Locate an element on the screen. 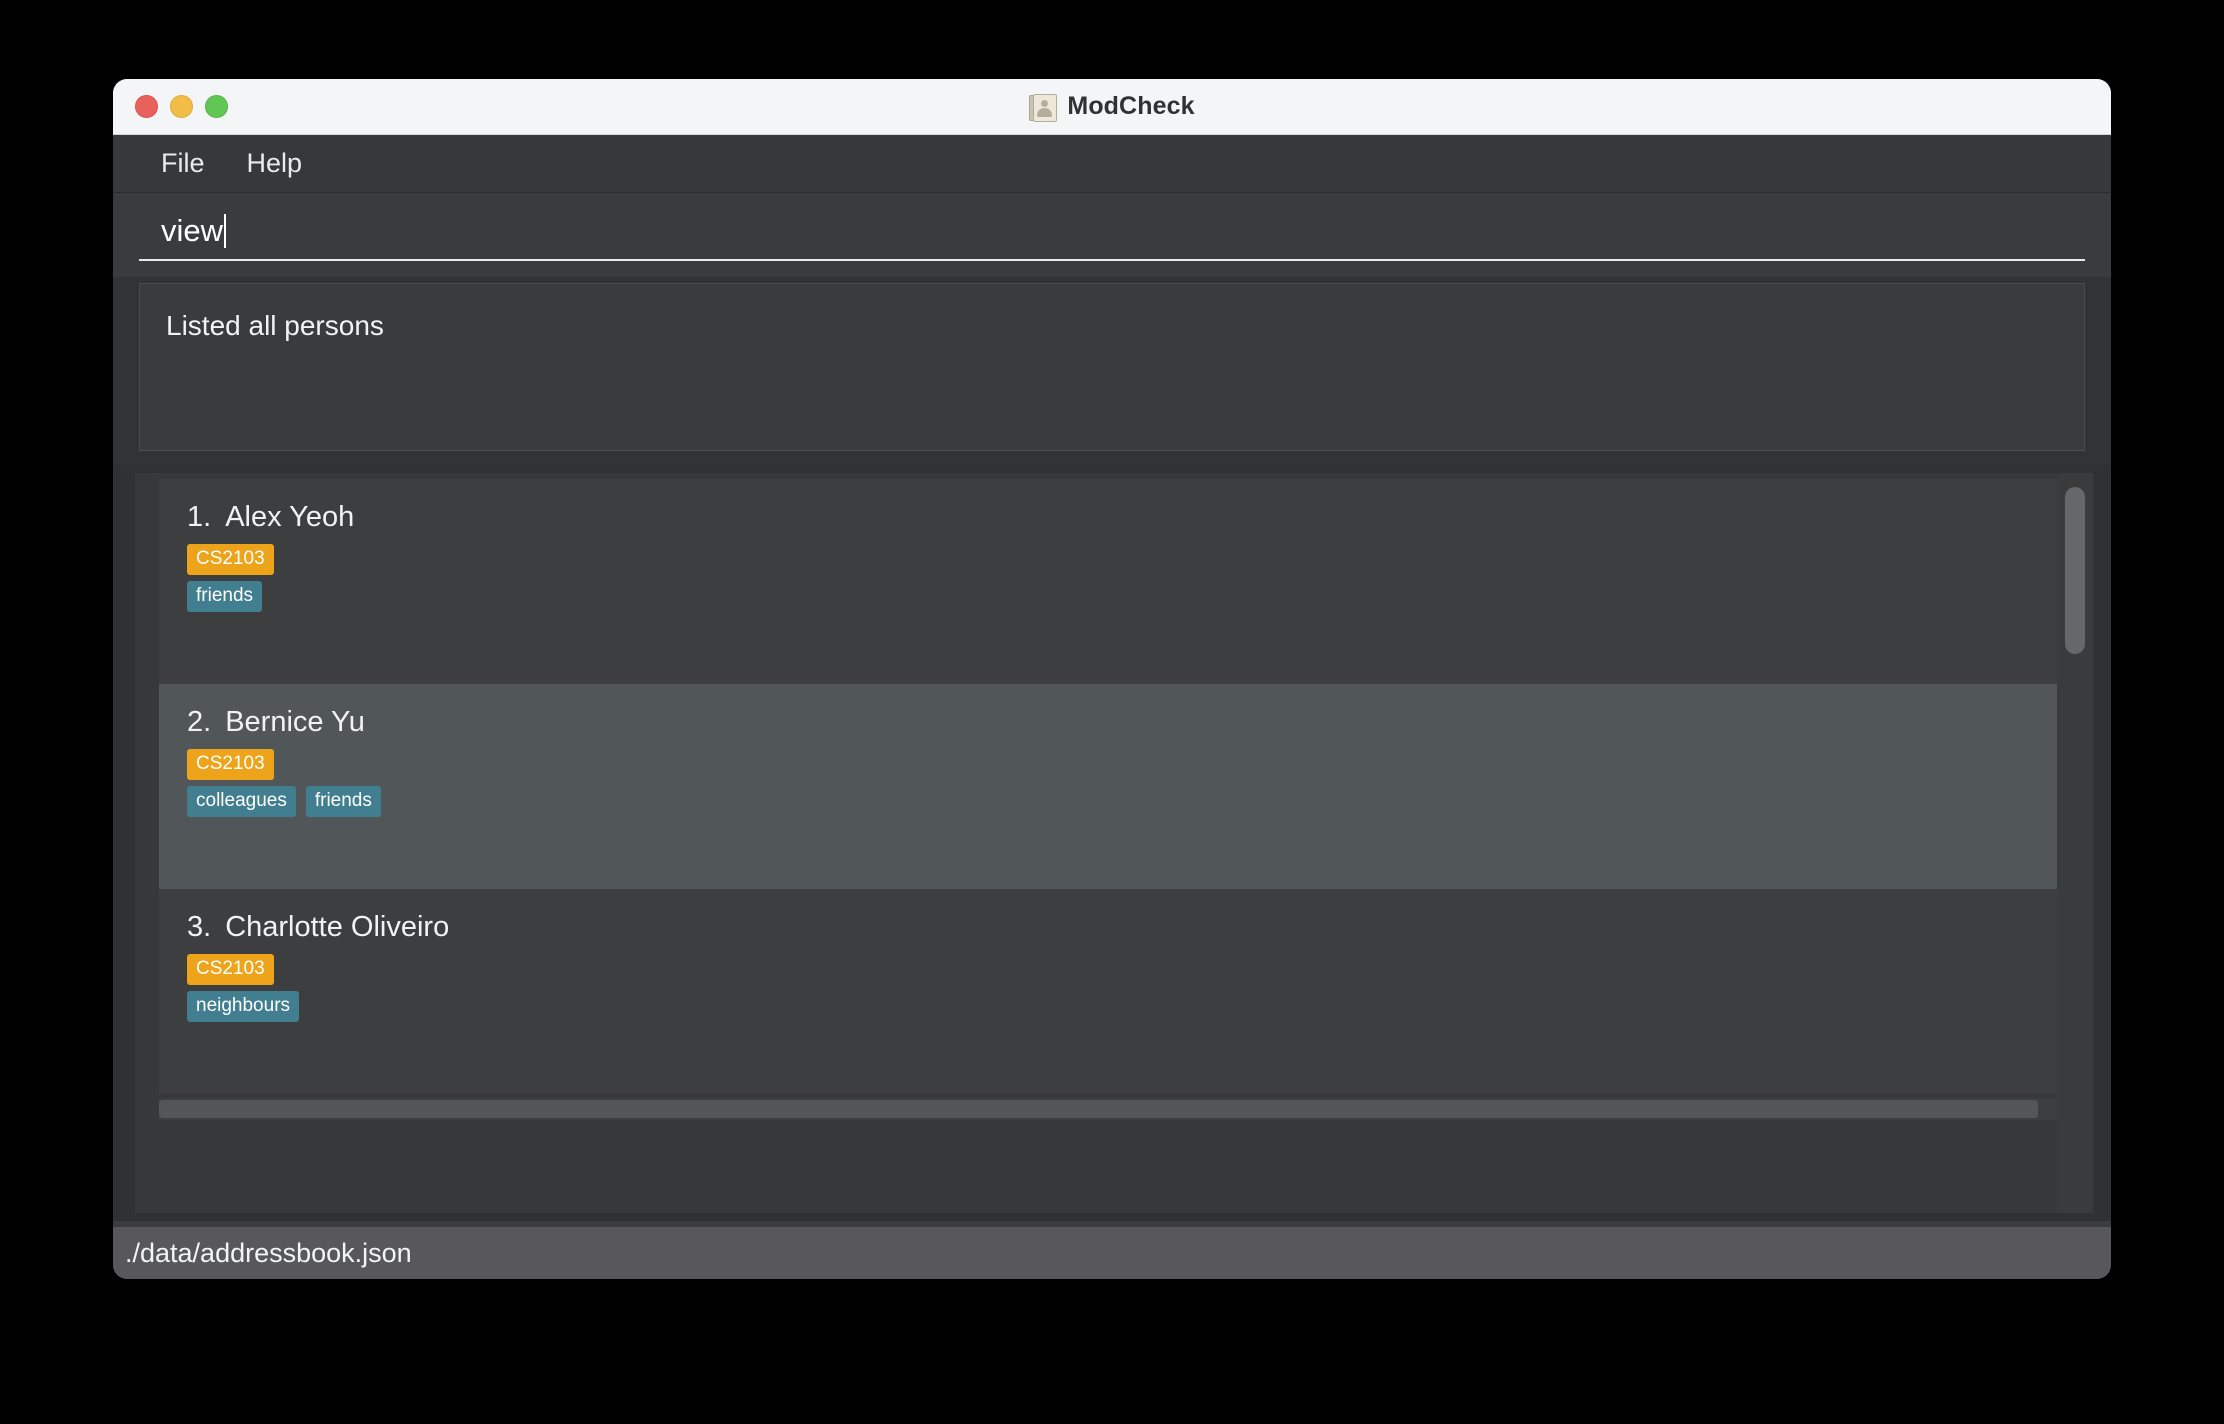  horizontal-scrollbar-thumb is located at coordinates (1099, 1109).